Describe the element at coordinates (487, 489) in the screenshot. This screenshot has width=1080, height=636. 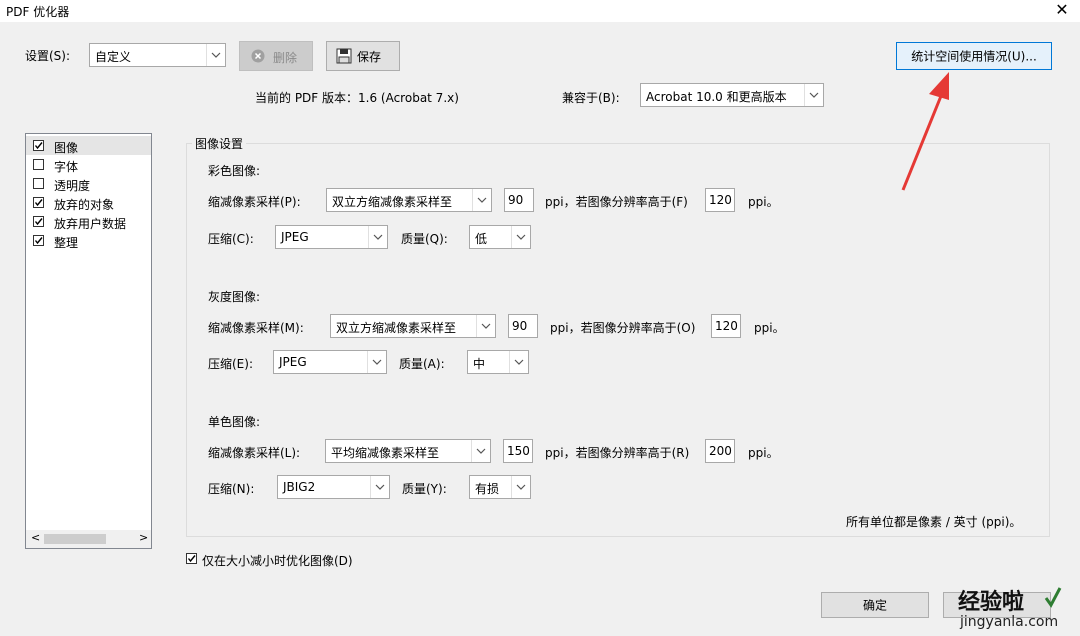
I see `mono-quality-value: 有损` at that location.